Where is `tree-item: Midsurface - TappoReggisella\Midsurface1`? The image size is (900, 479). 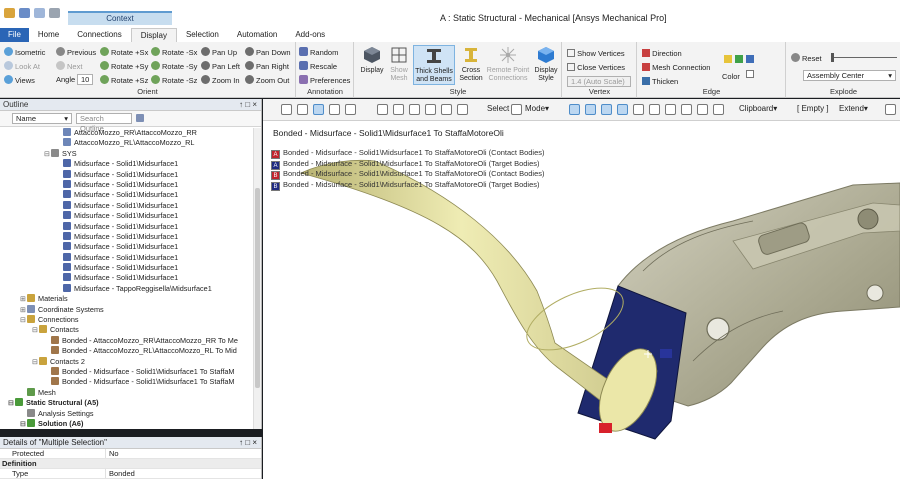
tree-item: Midsurface - TappoReggisella\Midsurface1 is located at coordinates (126, 288).